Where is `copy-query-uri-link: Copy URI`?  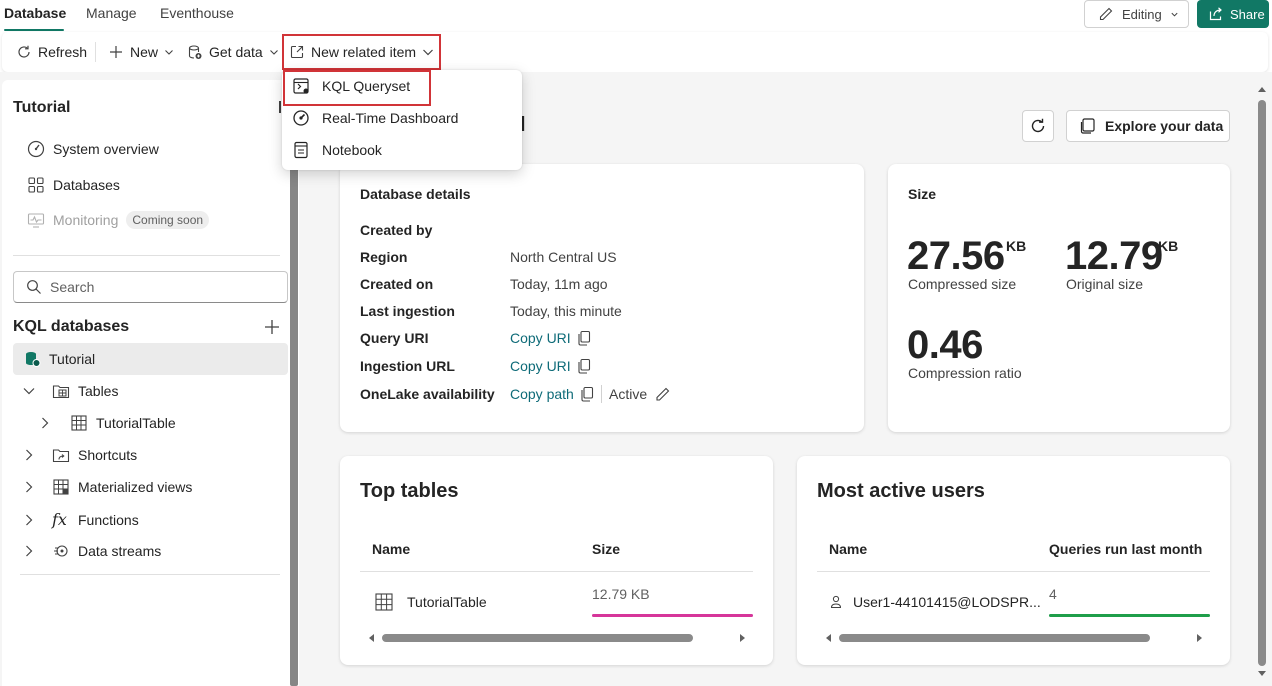 copy-query-uri-link: Copy URI is located at coordinates (550, 338).